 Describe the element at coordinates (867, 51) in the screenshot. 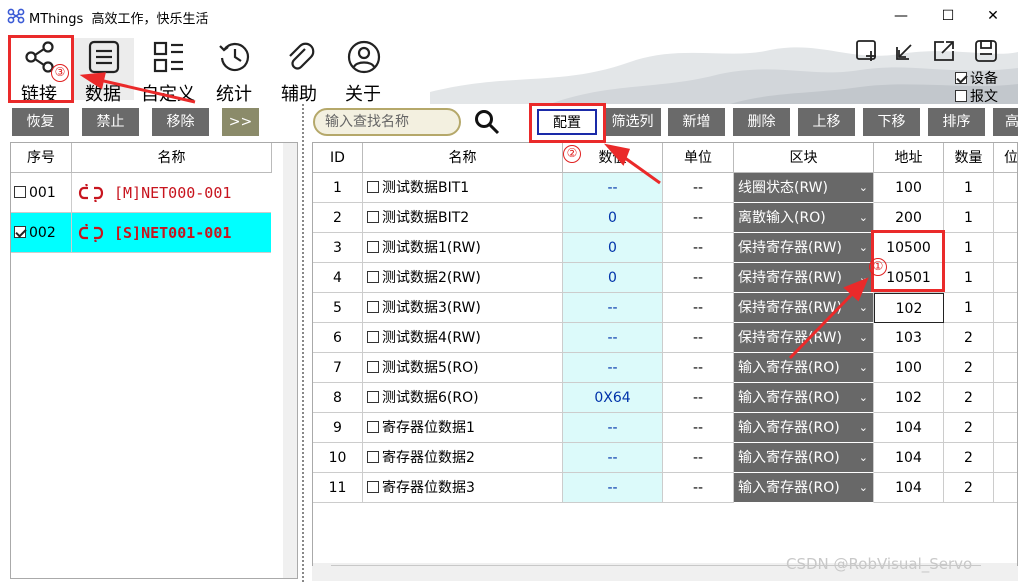

I see `add-window-icon` at that location.